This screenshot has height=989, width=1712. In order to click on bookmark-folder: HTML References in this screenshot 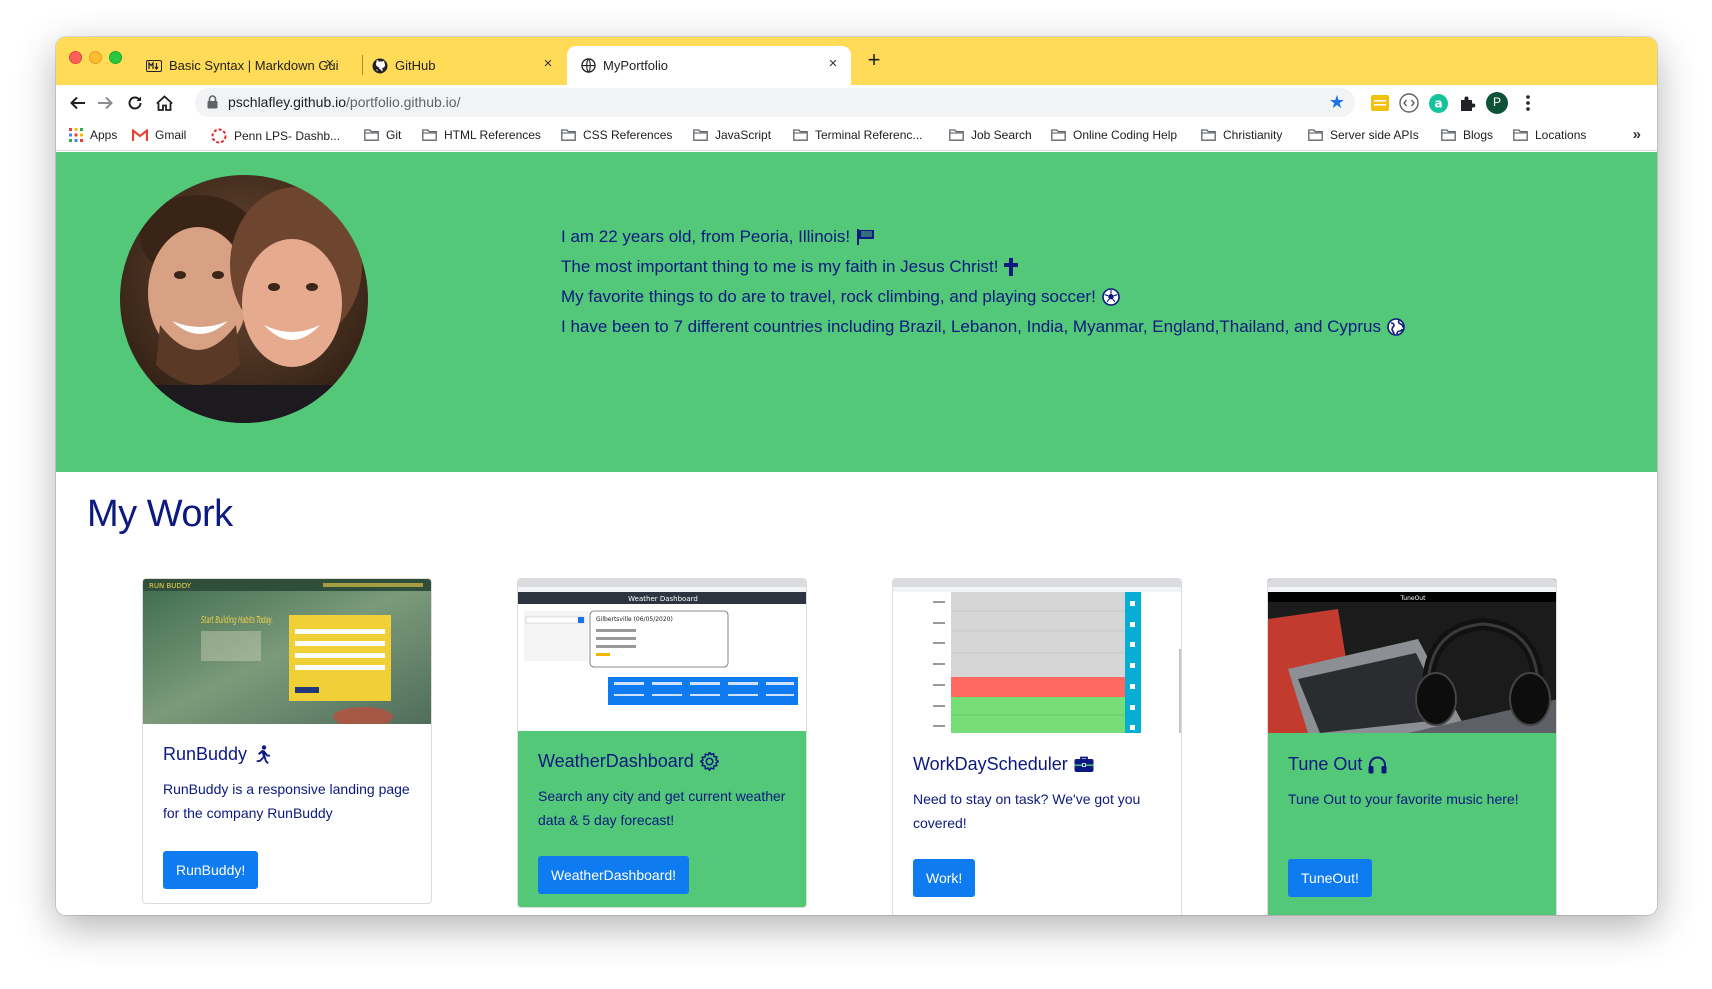, I will do `click(481, 135)`.